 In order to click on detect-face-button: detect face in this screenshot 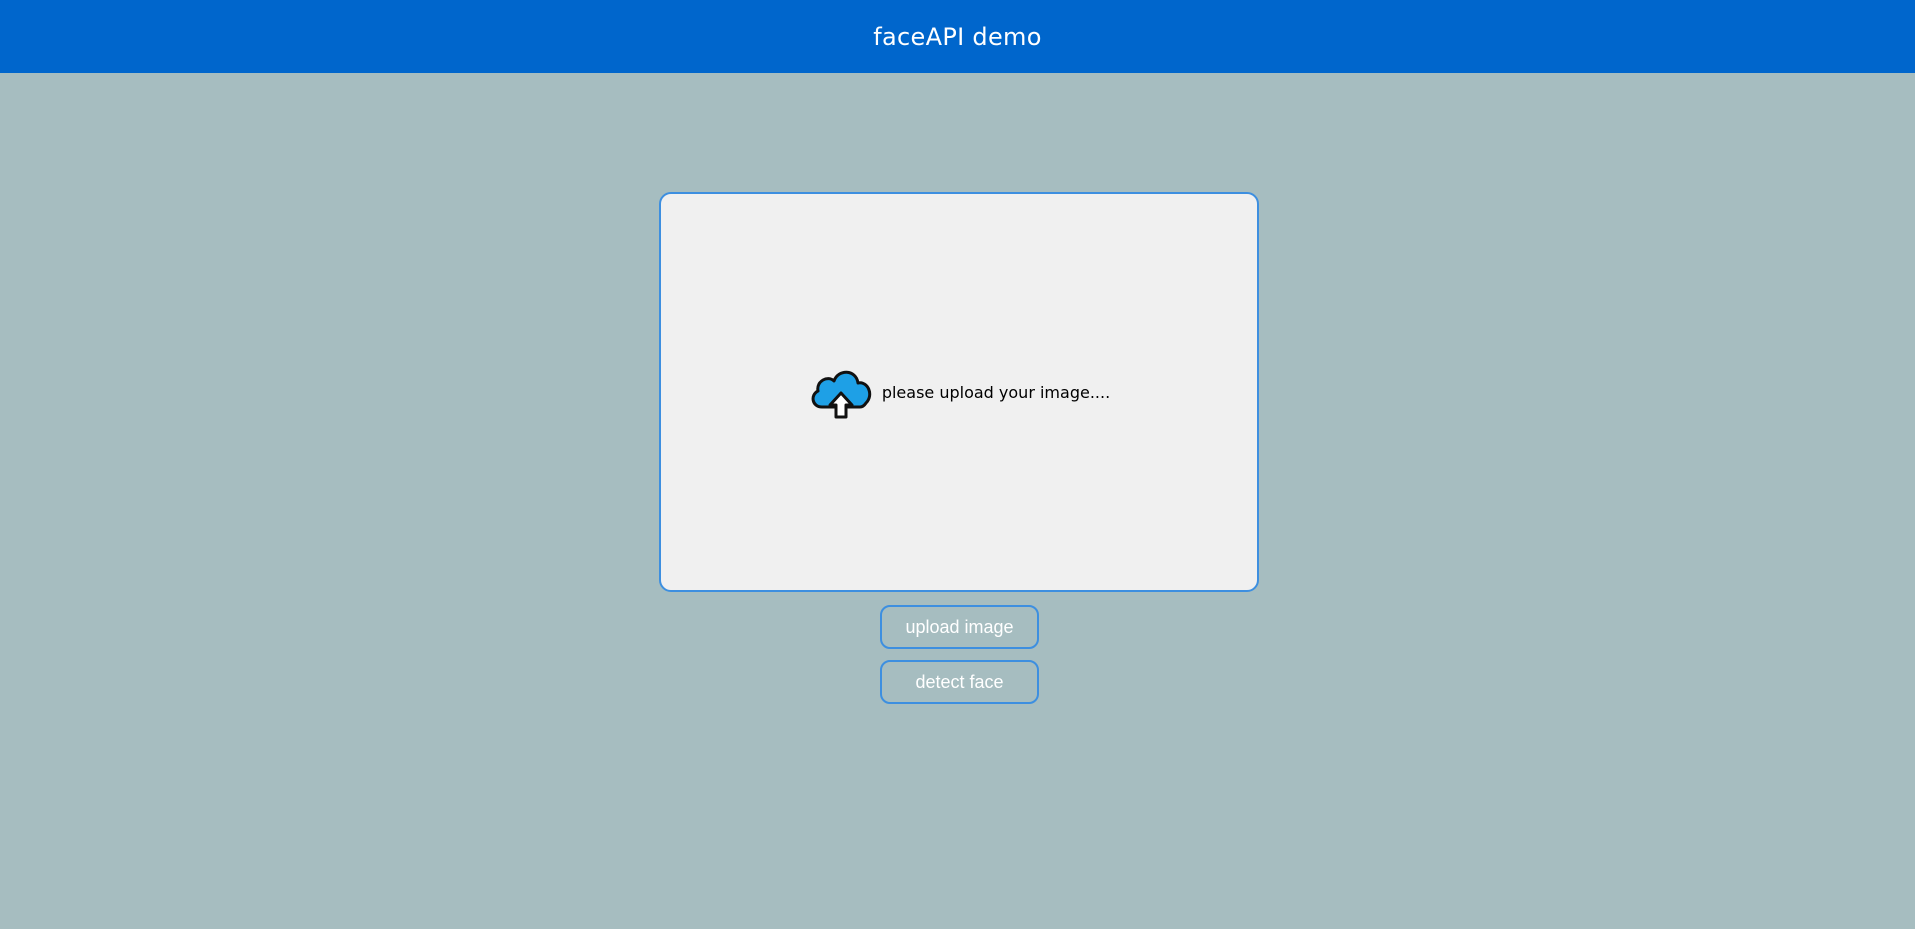, I will do `click(959, 682)`.